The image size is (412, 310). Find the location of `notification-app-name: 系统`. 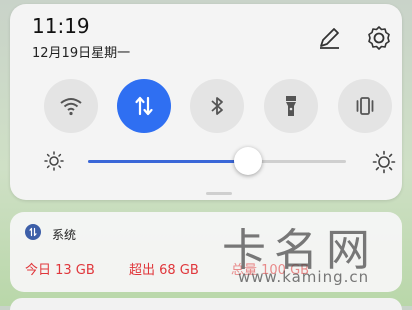

notification-app-name: 系统 is located at coordinates (64, 235).